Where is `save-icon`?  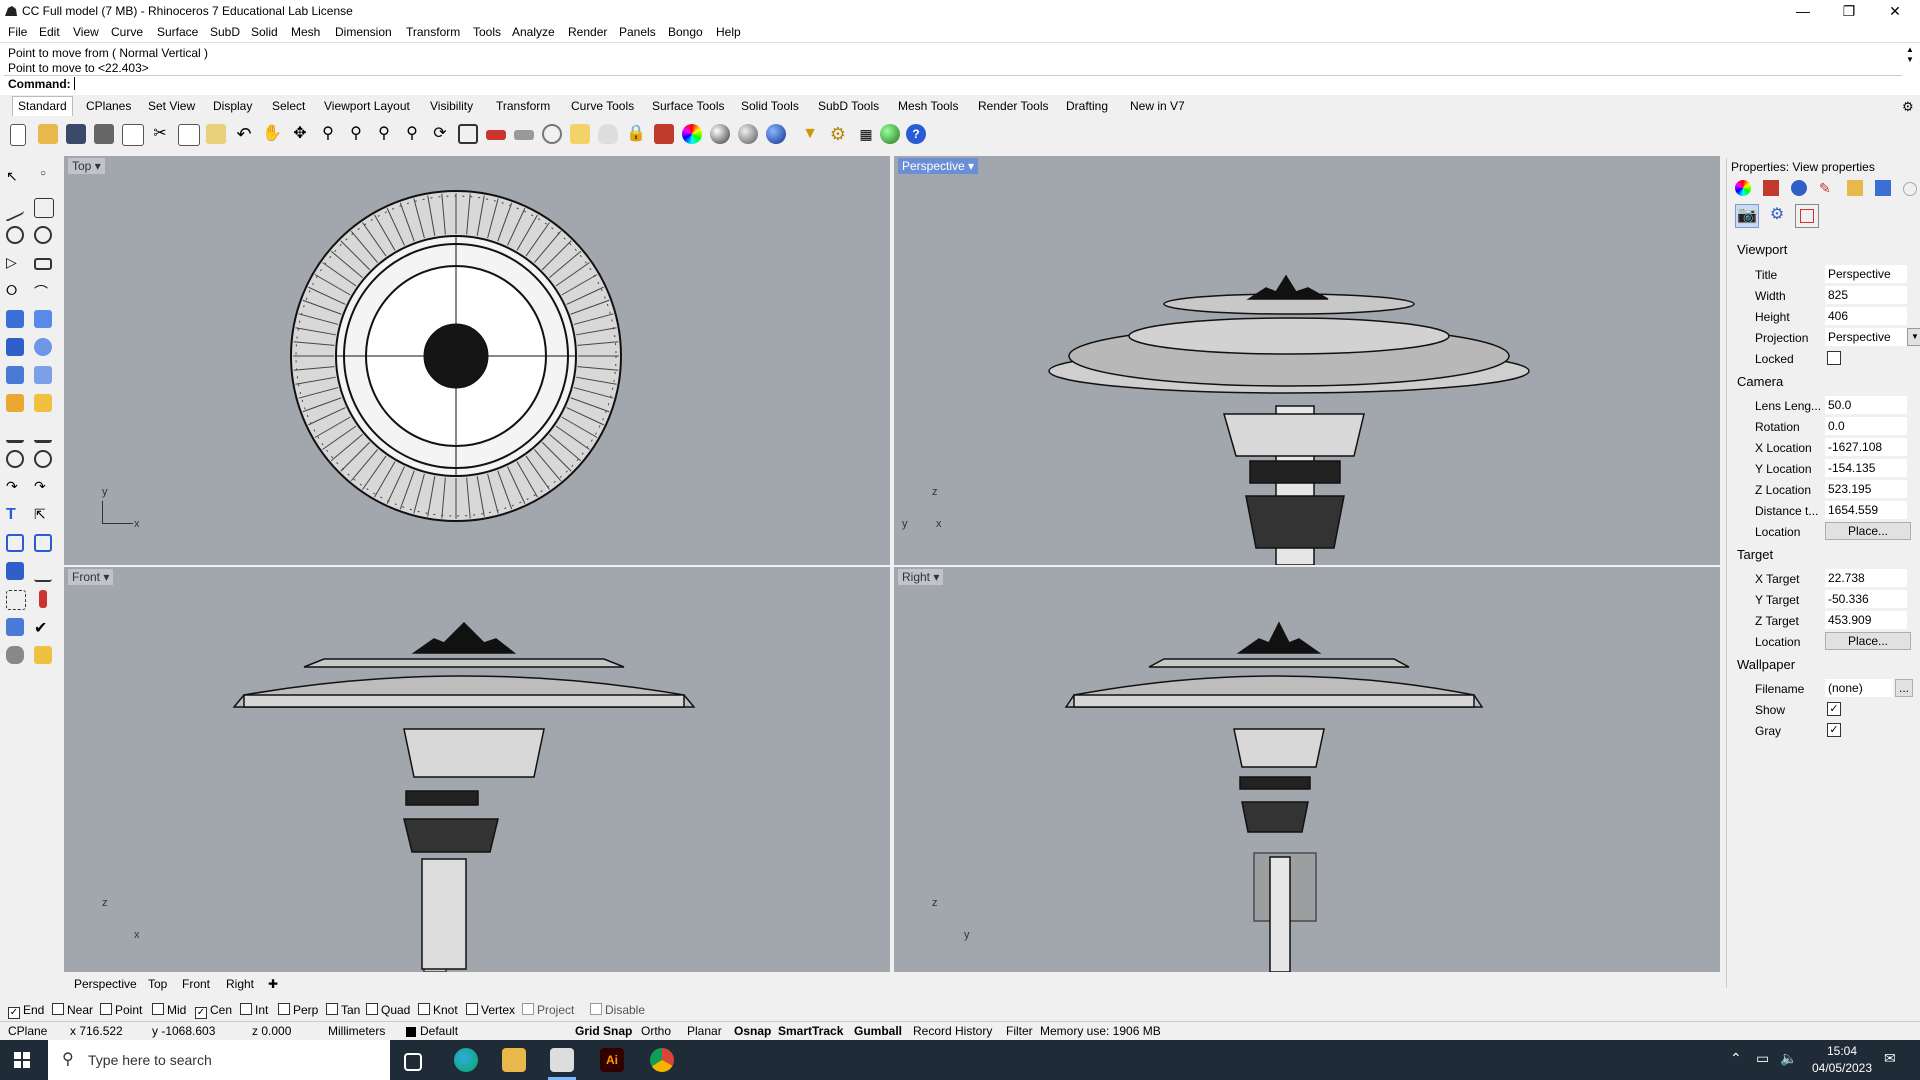 save-icon is located at coordinates (76, 134).